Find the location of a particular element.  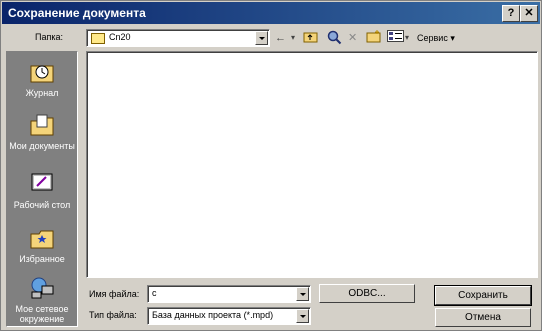

new-folder-icon is located at coordinates (373, 38).